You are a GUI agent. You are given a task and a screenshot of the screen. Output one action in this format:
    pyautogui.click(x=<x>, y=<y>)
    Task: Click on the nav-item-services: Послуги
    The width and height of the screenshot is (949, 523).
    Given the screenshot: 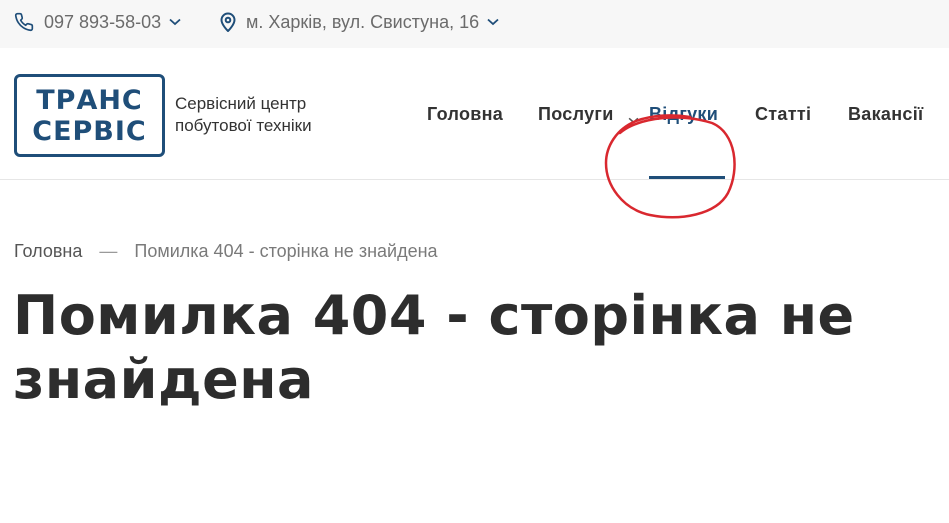 What is the action you would take?
    pyautogui.click(x=576, y=114)
    